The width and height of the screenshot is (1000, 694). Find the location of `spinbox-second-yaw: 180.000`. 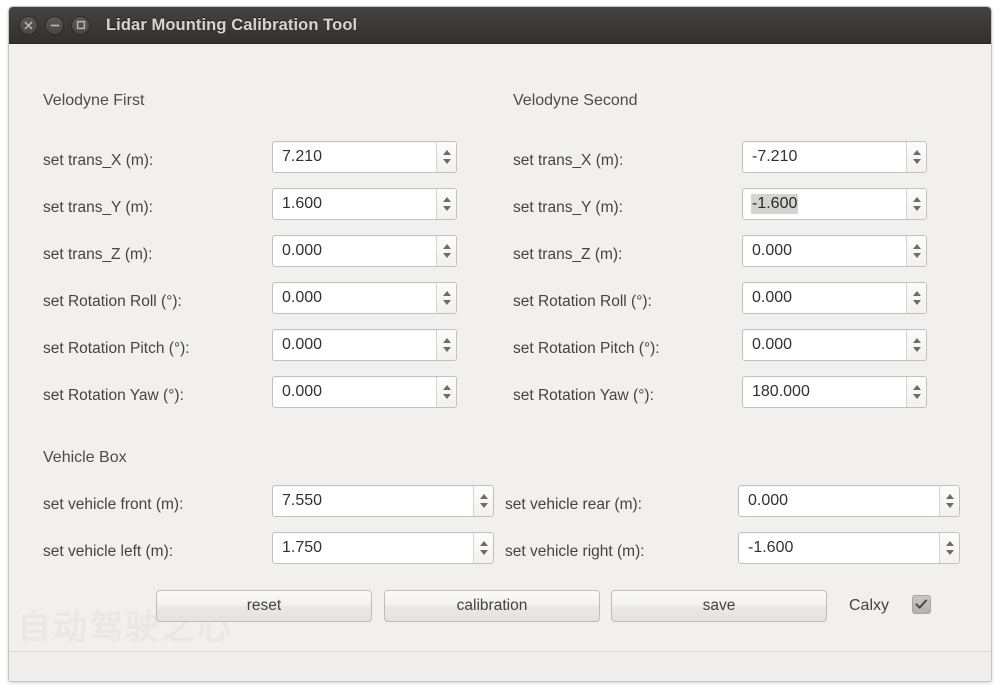

spinbox-second-yaw: 180.000 is located at coordinates (834, 392).